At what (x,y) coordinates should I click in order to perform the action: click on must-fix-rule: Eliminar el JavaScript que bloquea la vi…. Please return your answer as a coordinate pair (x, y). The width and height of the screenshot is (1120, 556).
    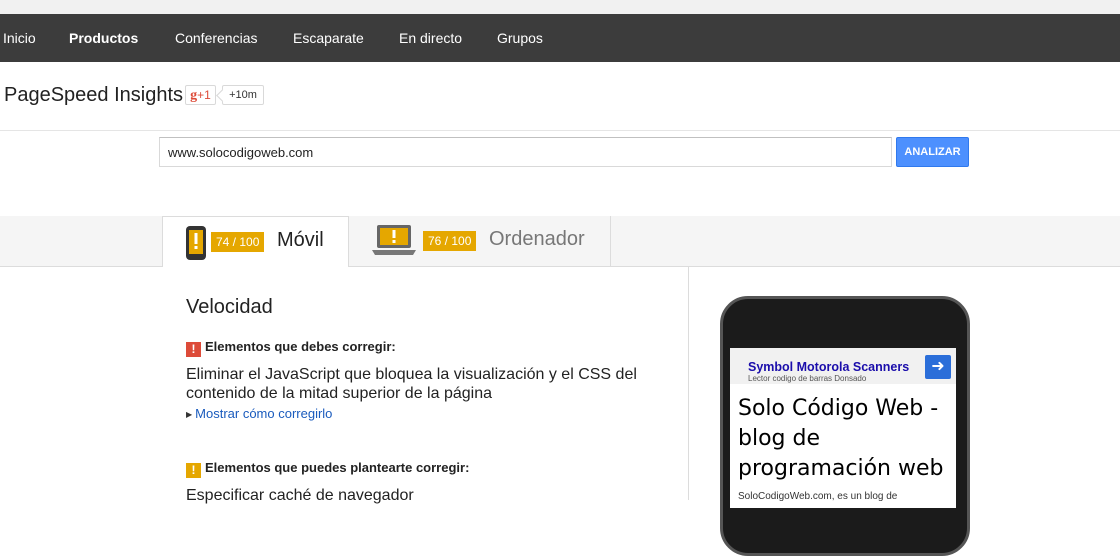
    Looking at the image, I should click on (411, 384).